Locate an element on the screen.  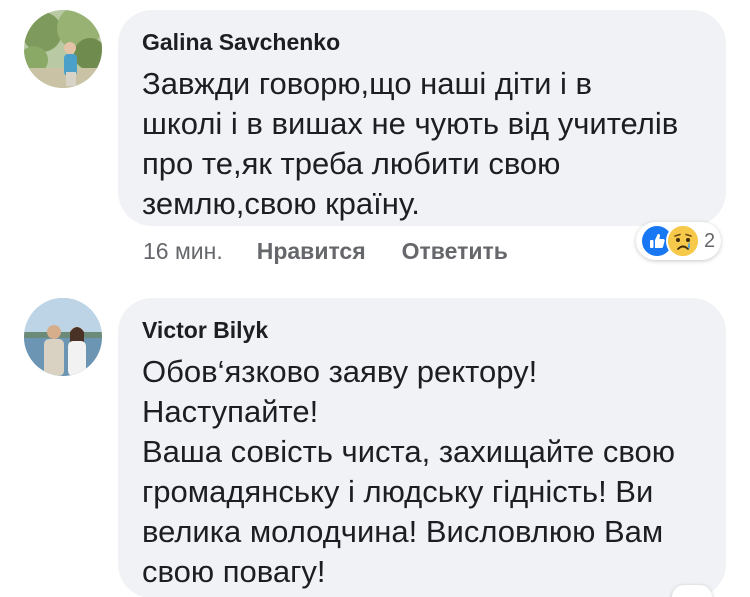
comment-timestamp: 16 мин. is located at coordinates (183, 251).